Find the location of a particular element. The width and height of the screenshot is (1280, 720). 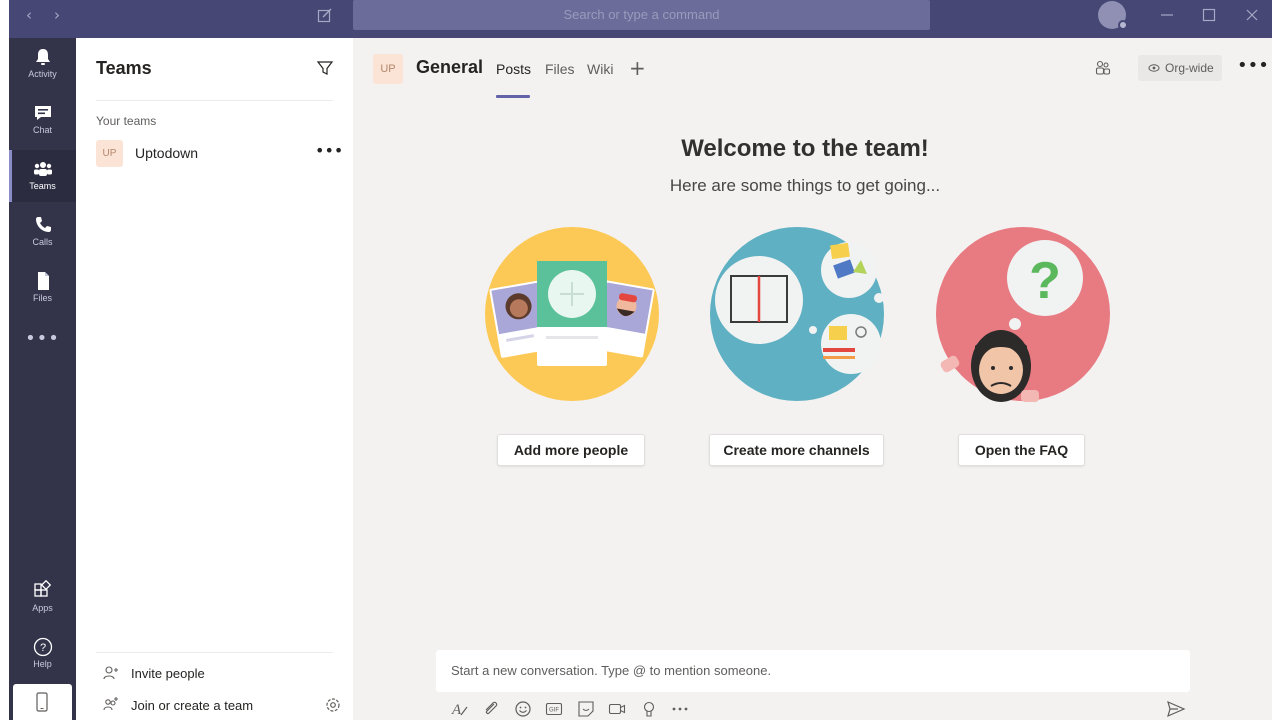

tab-wiki: Wiki is located at coordinates (600, 69).